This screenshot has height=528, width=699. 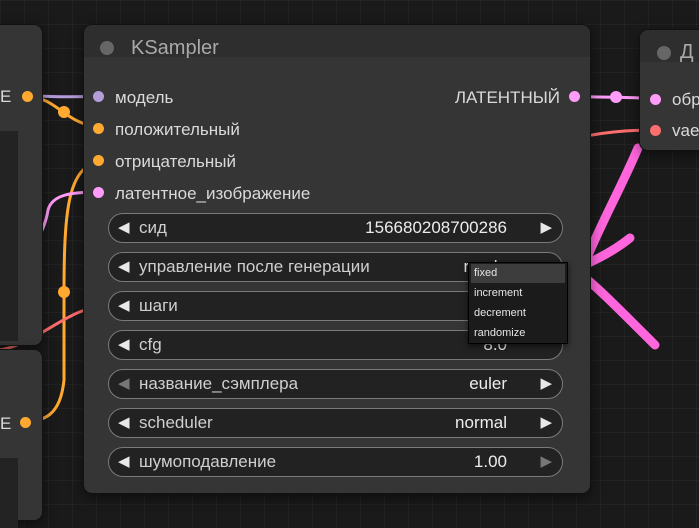 What do you see at coordinates (107, 48) in the screenshot?
I see `ksampler-collapse-dot` at bounding box center [107, 48].